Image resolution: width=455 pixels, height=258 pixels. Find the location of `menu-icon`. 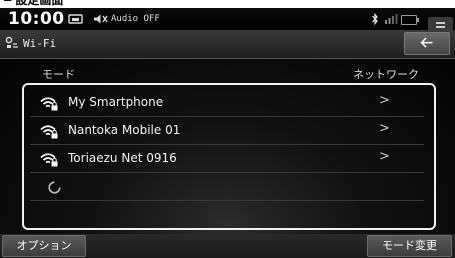

menu-icon is located at coordinates (440, 23).